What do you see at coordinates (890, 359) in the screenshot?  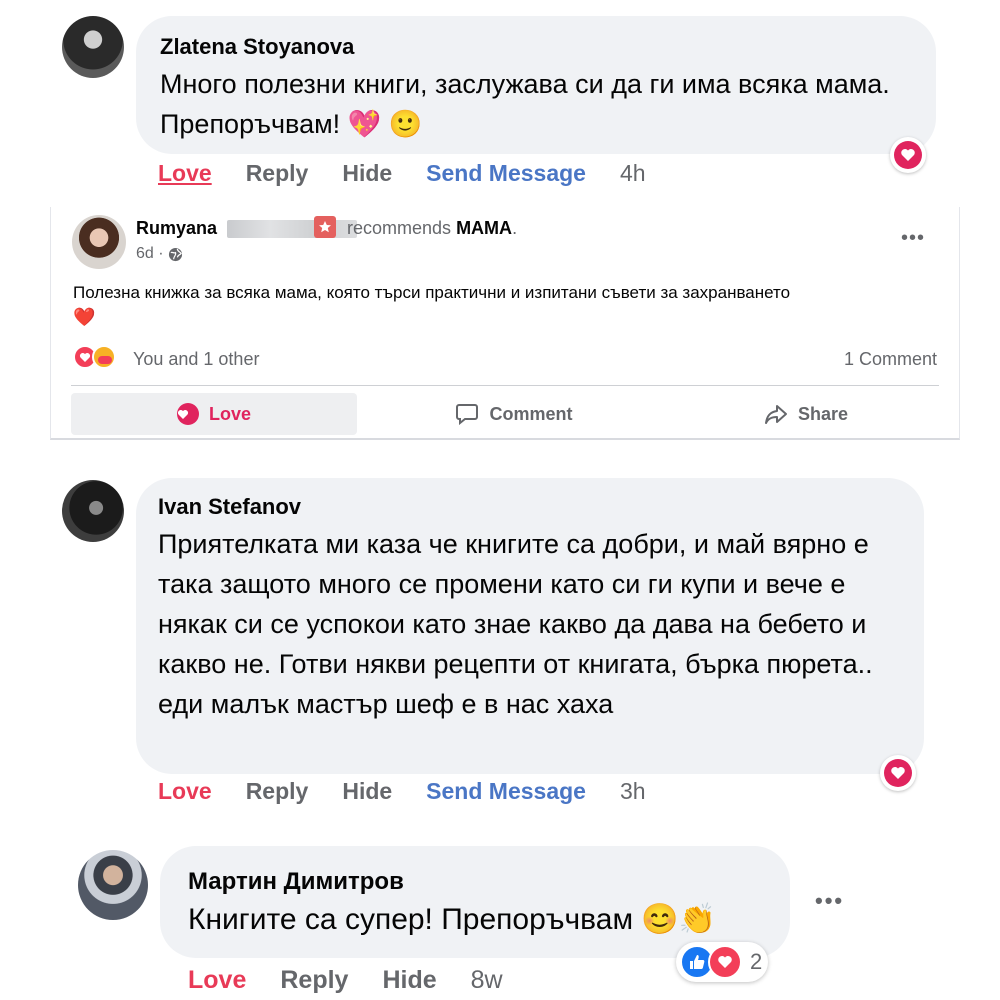 I see `comments-count: 1 Comment` at bounding box center [890, 359].